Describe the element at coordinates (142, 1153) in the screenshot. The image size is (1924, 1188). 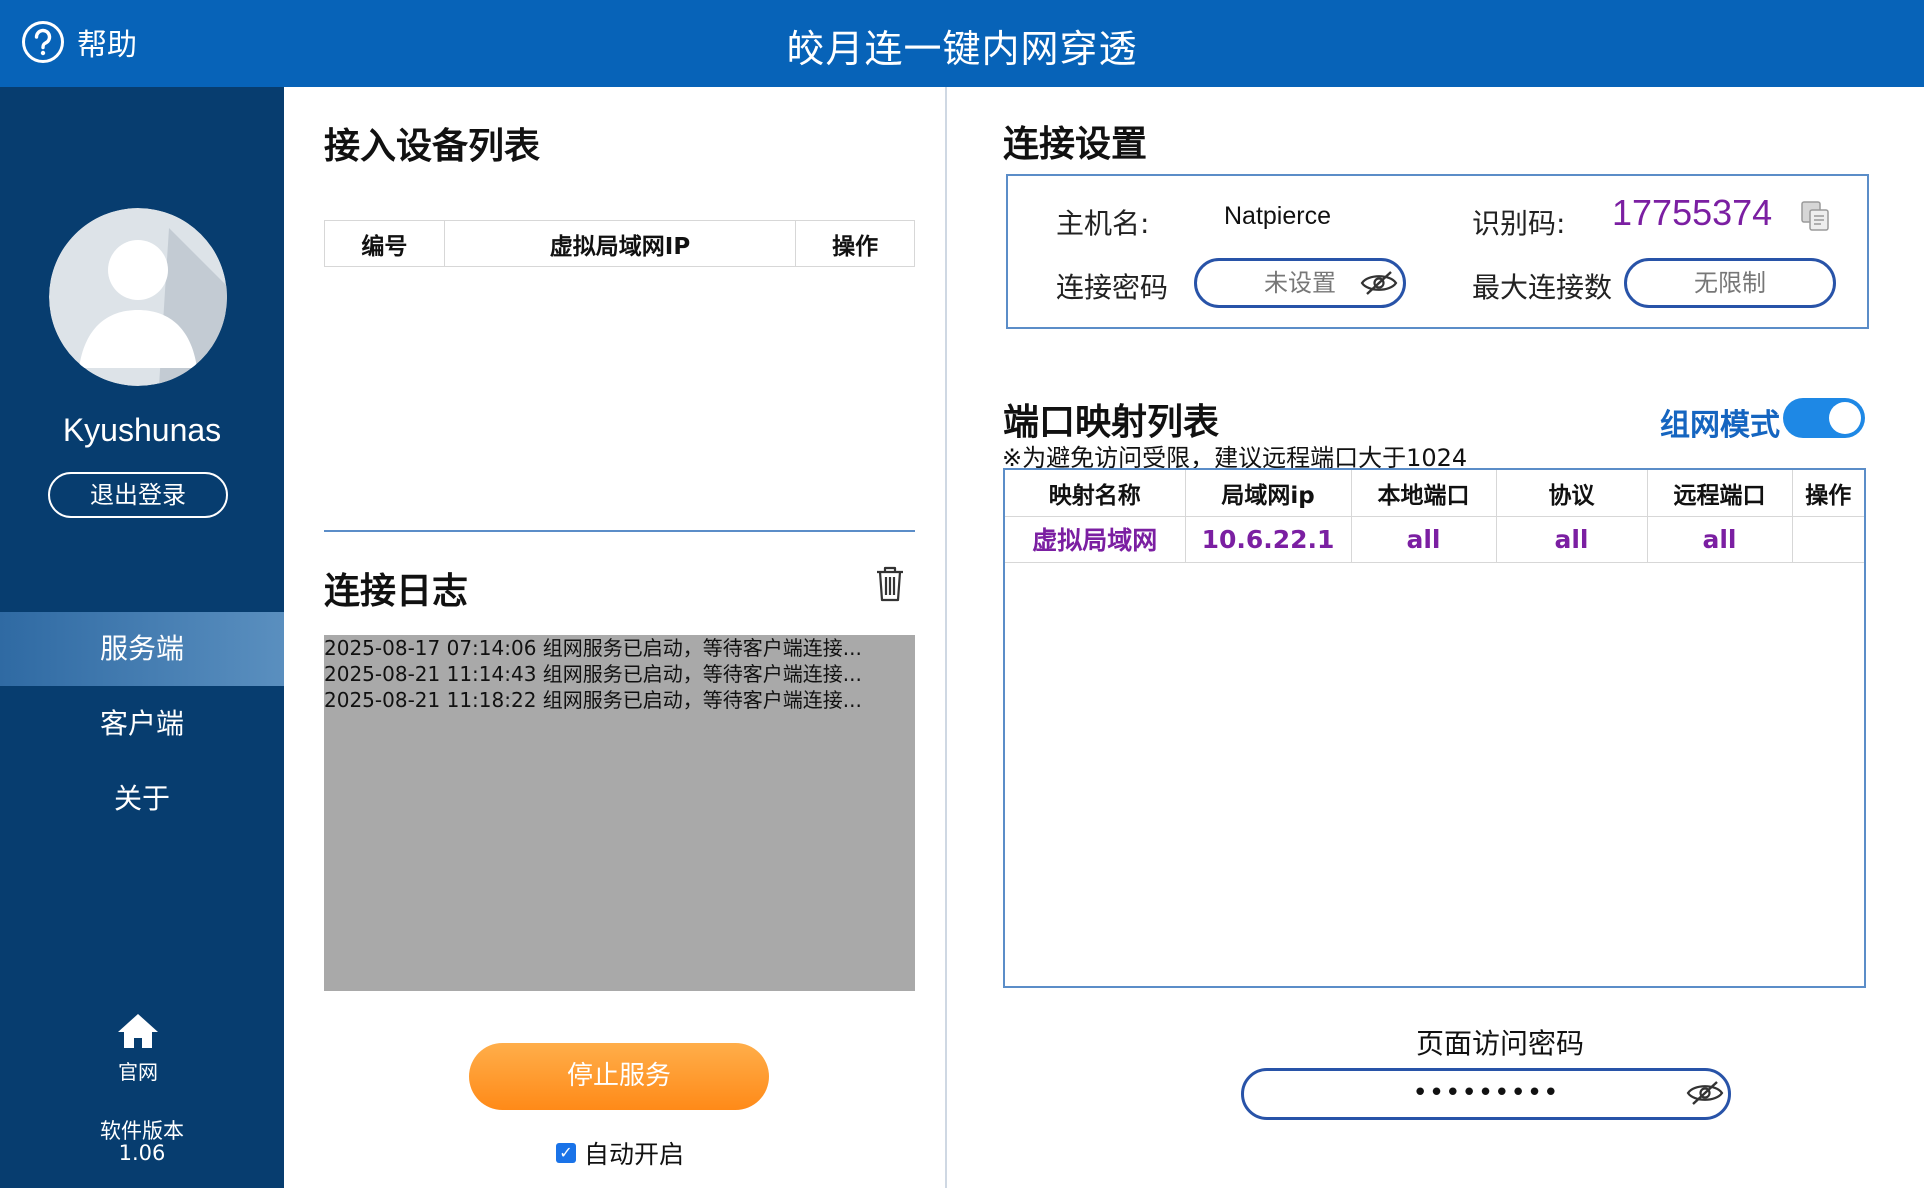
I see `version-number: 1.06` at that location.